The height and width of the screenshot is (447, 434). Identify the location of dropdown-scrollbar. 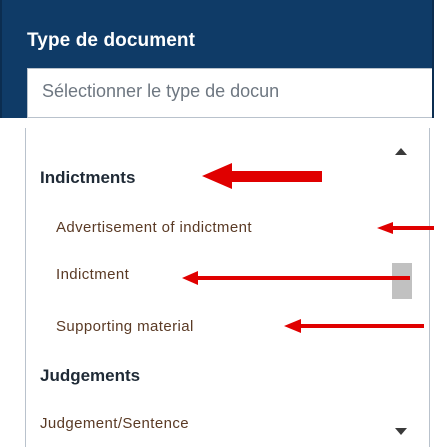
(402, 288).